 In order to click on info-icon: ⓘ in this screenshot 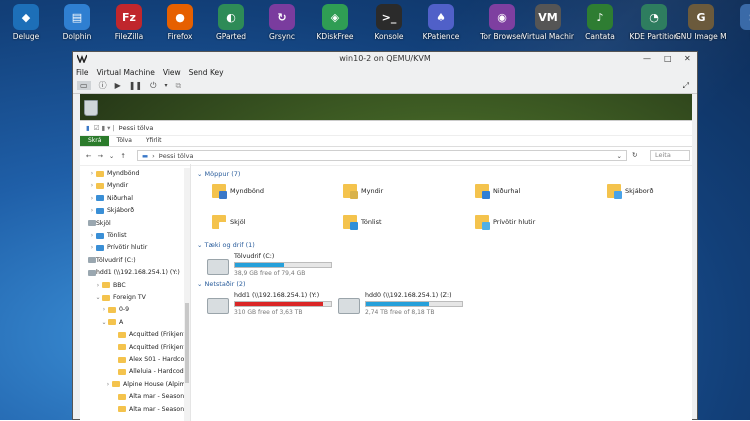, I will do `click(103, 85)`.